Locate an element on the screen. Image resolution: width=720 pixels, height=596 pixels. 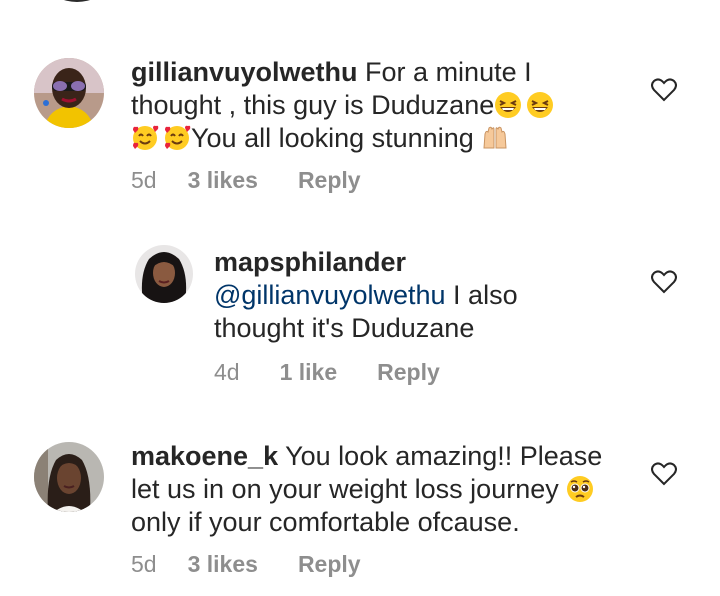
comment-username: gillianvuyolwethu is located at coordinates (244, 72).